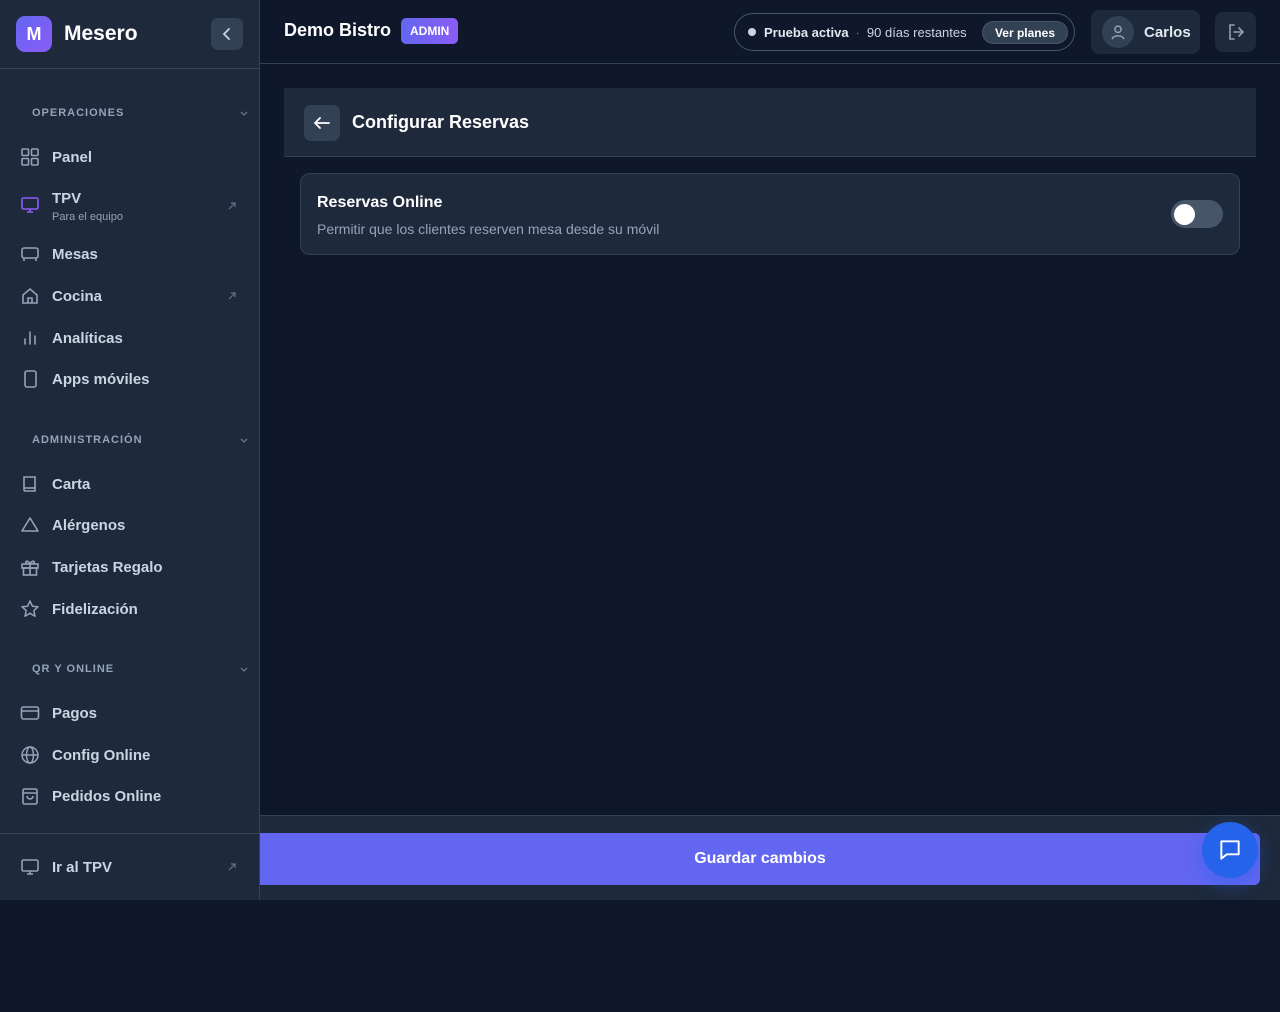 This screenshot has height=1012, width=1280. What do you see at coordinates (77, 296) in the screenshot?
I see `nav-label-cocina: Cocina` at bounding box center [77, 296].